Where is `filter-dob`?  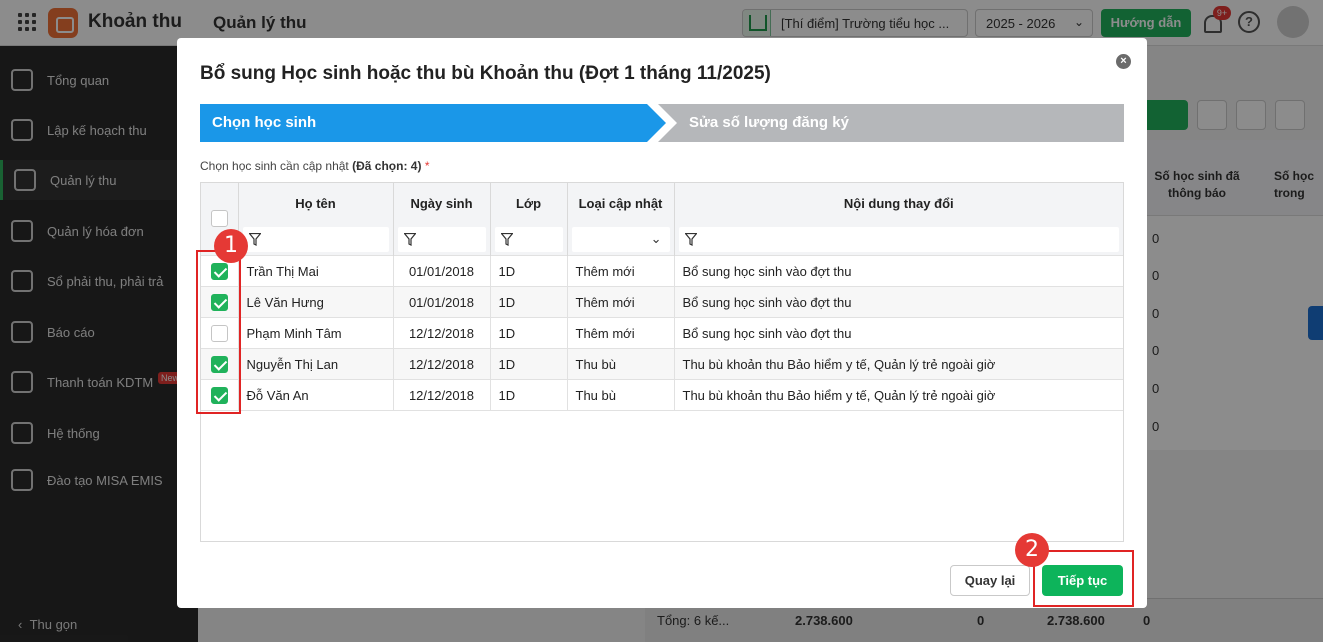 filter-dob is located at coordinates (442, 240).